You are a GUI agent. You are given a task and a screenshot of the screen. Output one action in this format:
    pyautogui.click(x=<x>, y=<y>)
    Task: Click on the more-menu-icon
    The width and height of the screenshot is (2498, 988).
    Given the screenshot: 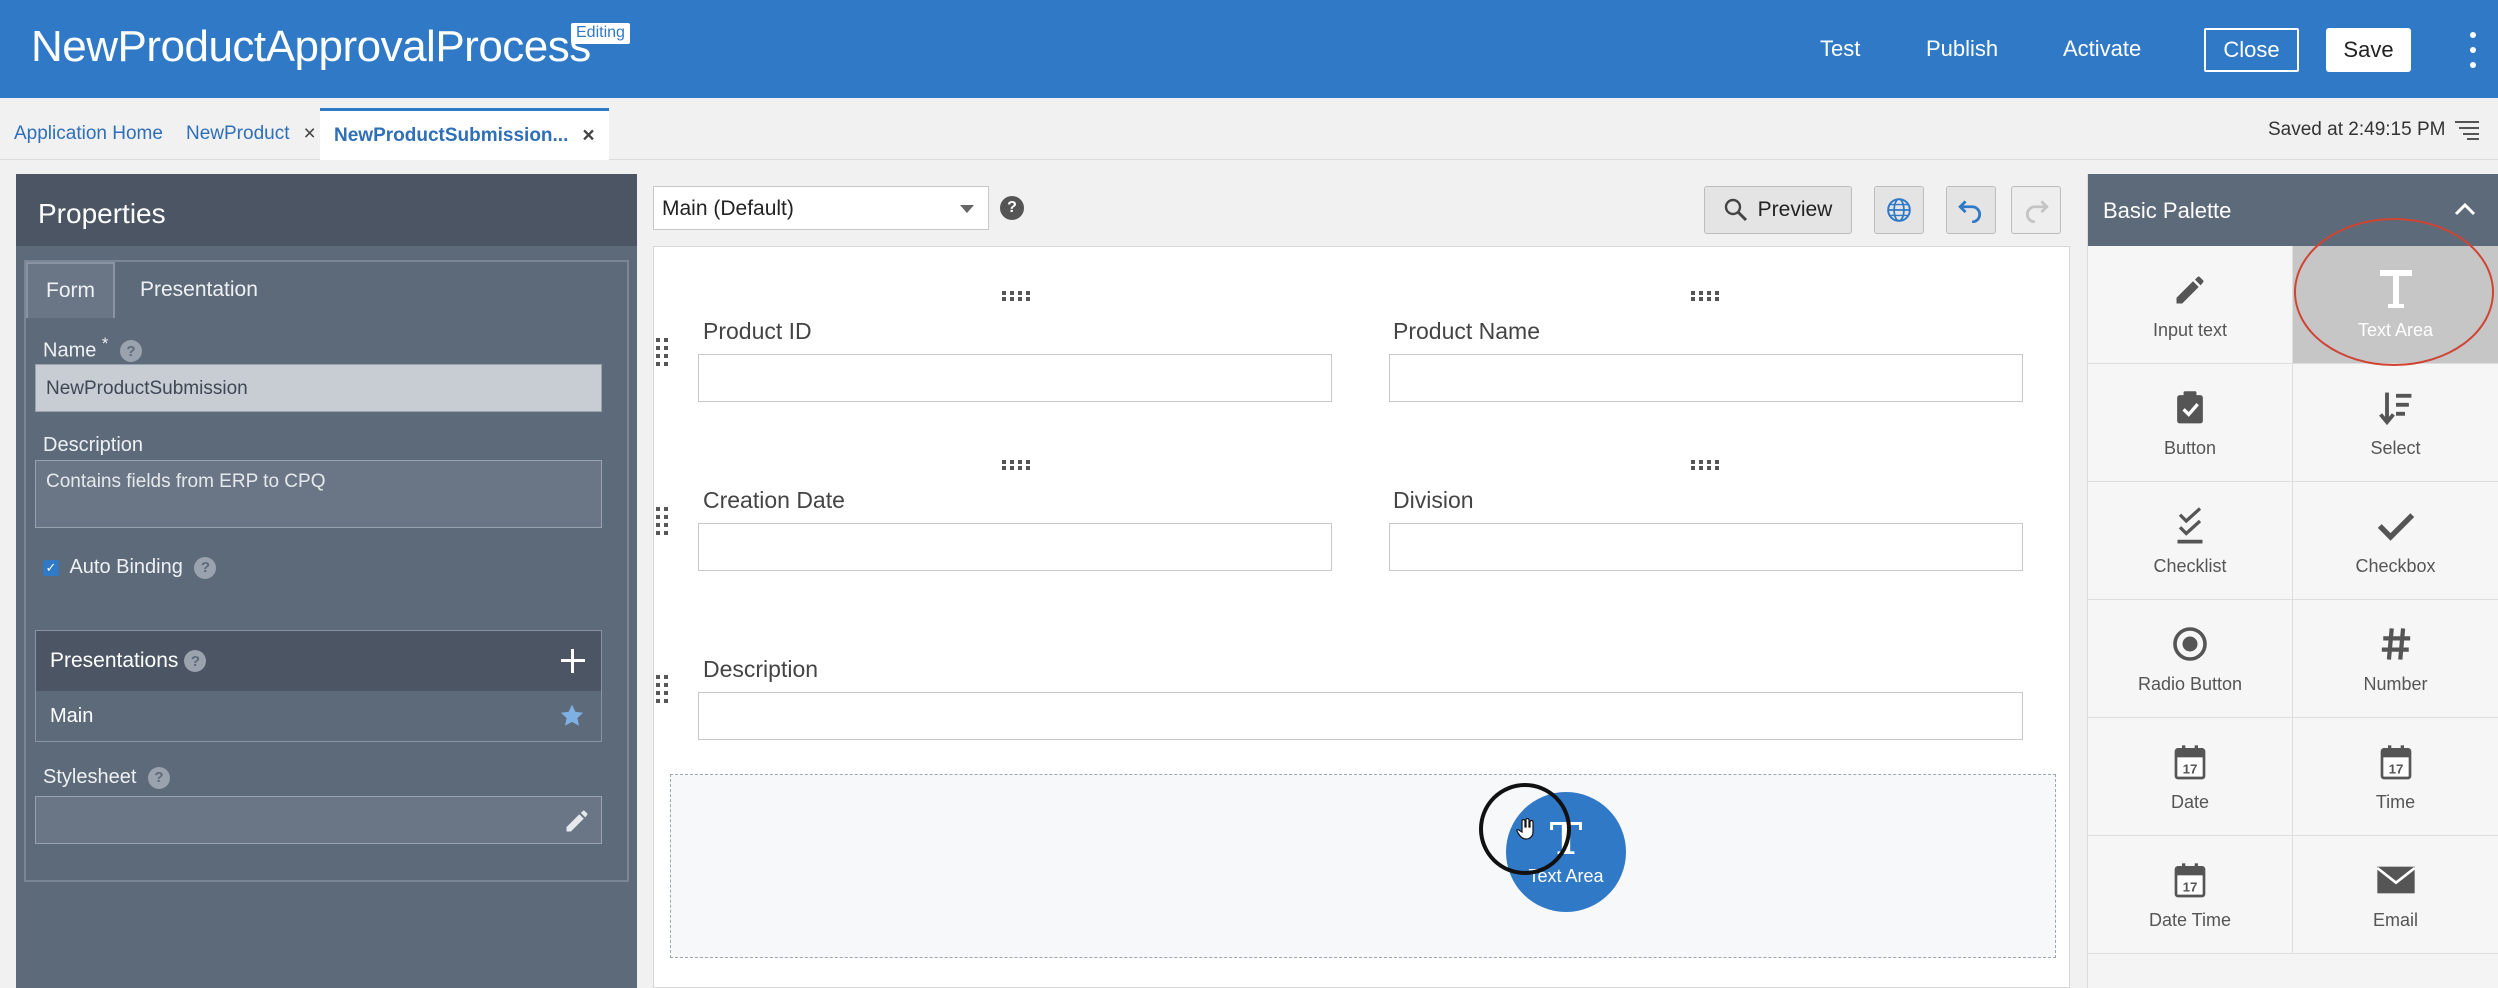 What is the action you would take?
    pyautogui.click(x=2473, y=50)
    